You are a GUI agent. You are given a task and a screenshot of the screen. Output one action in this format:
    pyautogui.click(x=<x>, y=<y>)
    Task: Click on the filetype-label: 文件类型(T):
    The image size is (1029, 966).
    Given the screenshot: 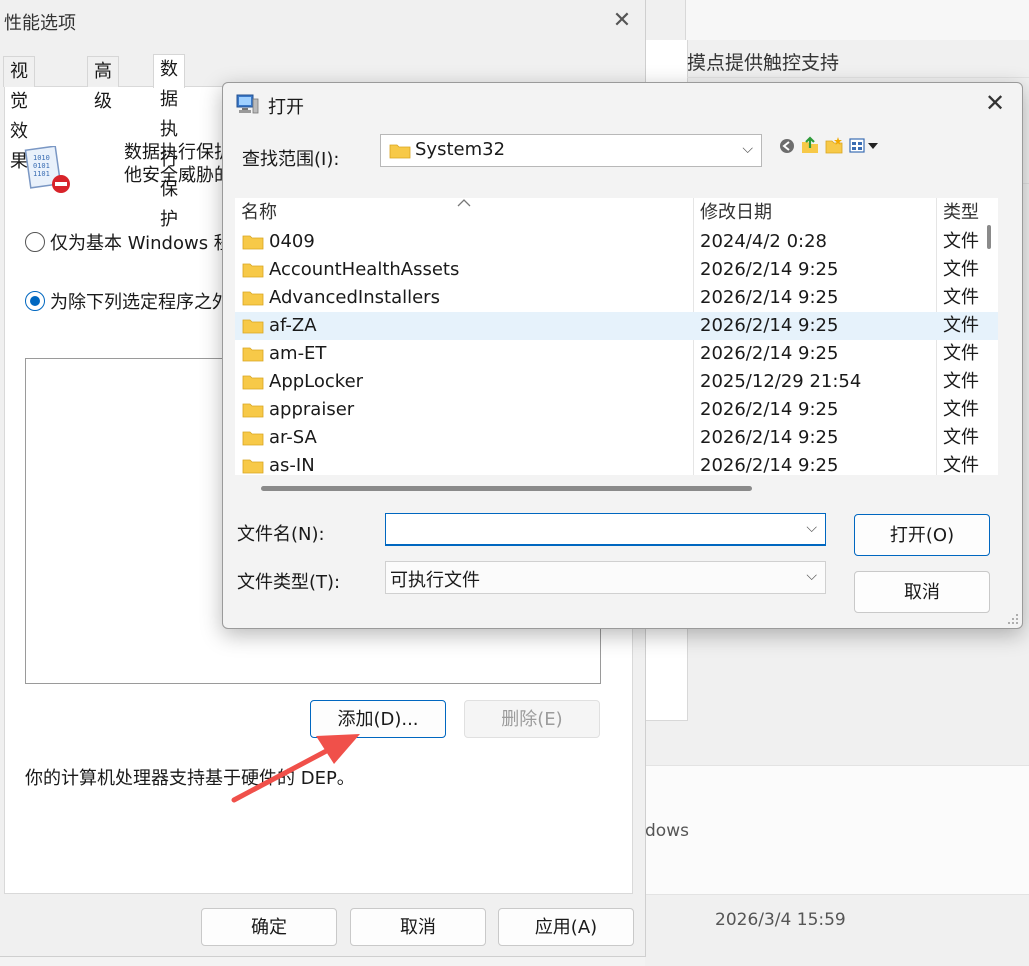 What is the action you would take?
    pyautogui.click(x=289, y=582)
    